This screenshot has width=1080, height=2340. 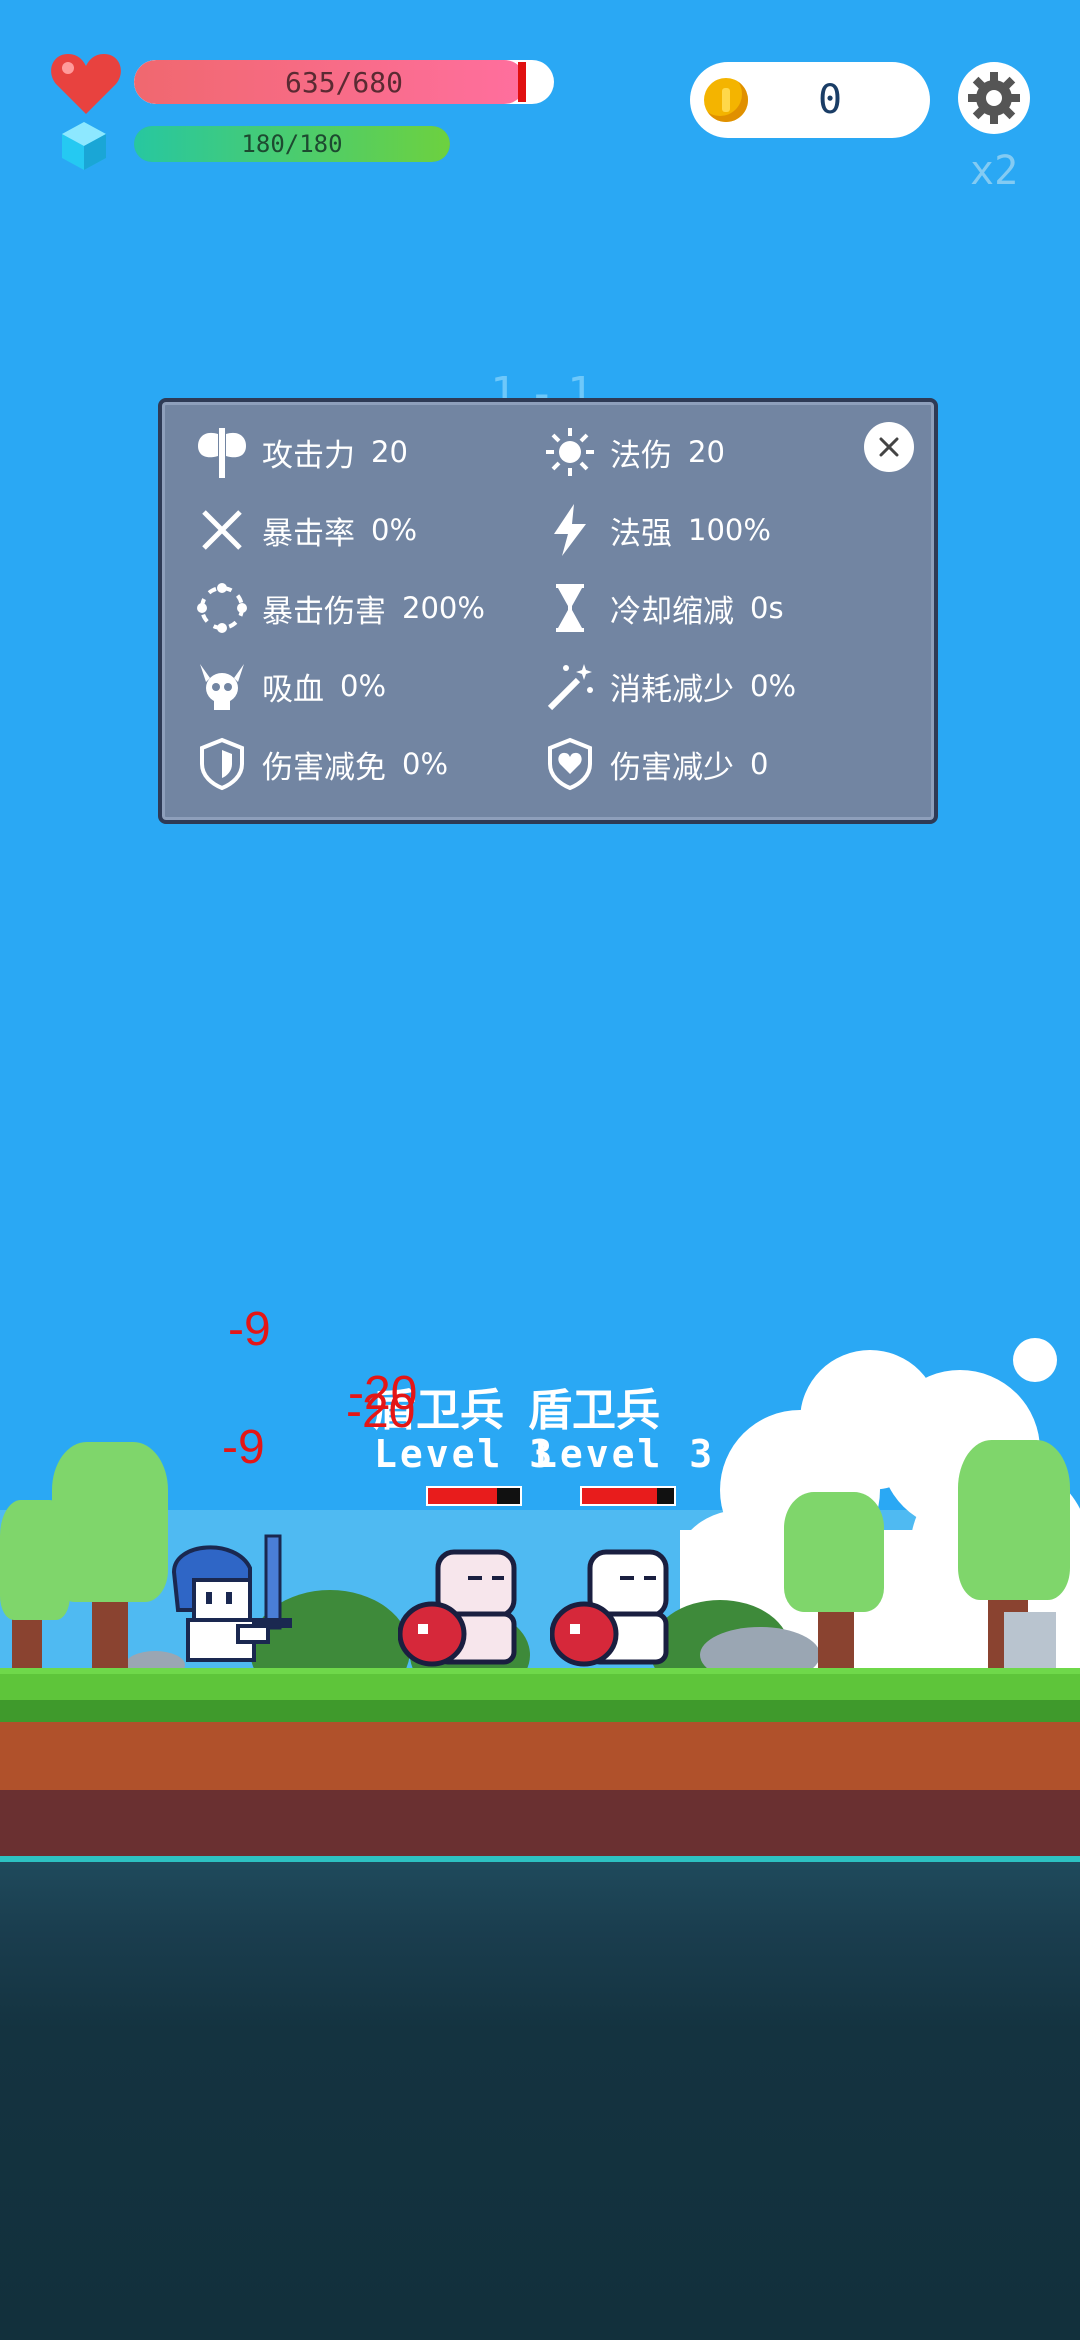 What do you see at coordinates (86, 84) in the screenshot?
I see `heart-icon` at bounding box center [86, 84].